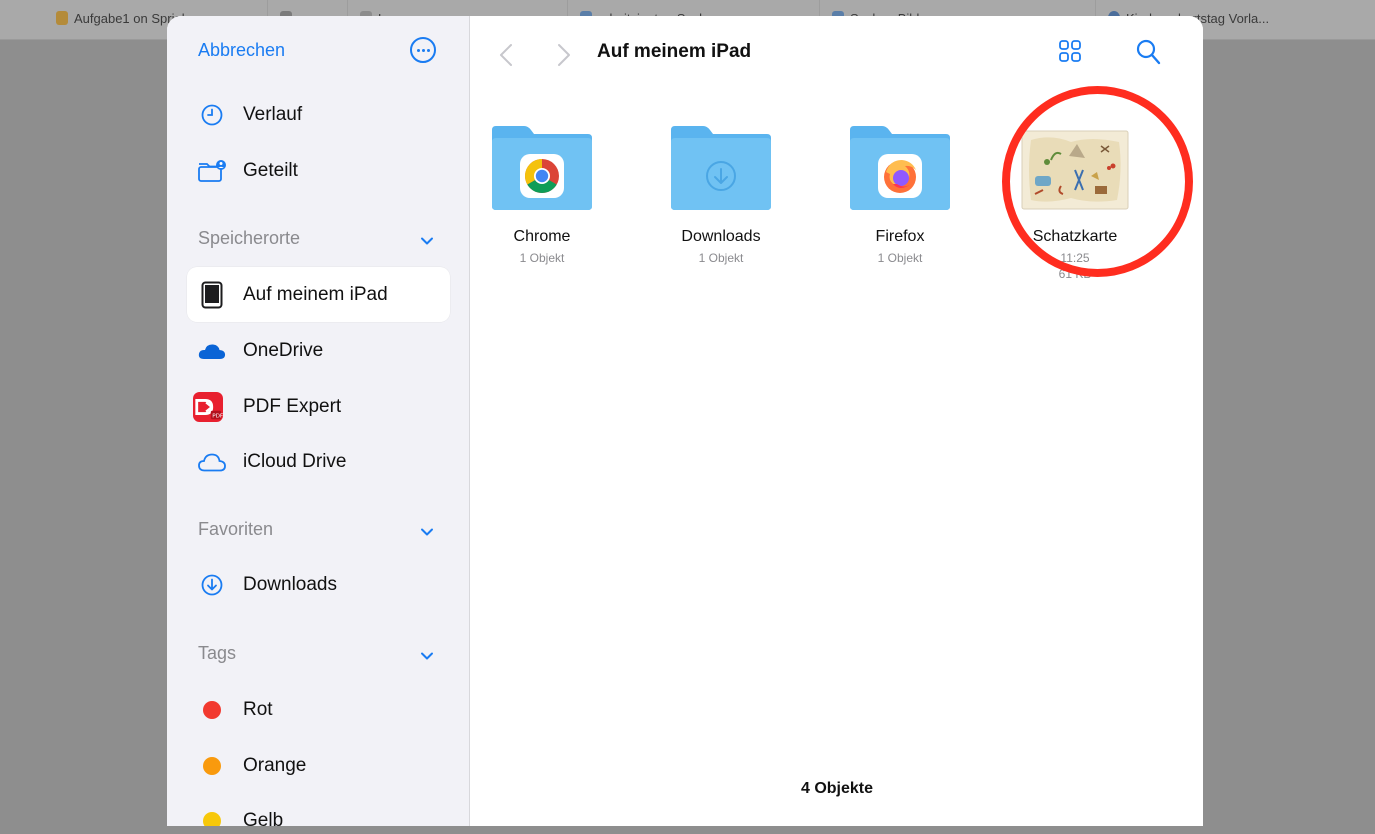 The height and width of the screenshot is (834, 1375). I want to click on sidebar-item-tag-orange: Orange, so click(318, 766).